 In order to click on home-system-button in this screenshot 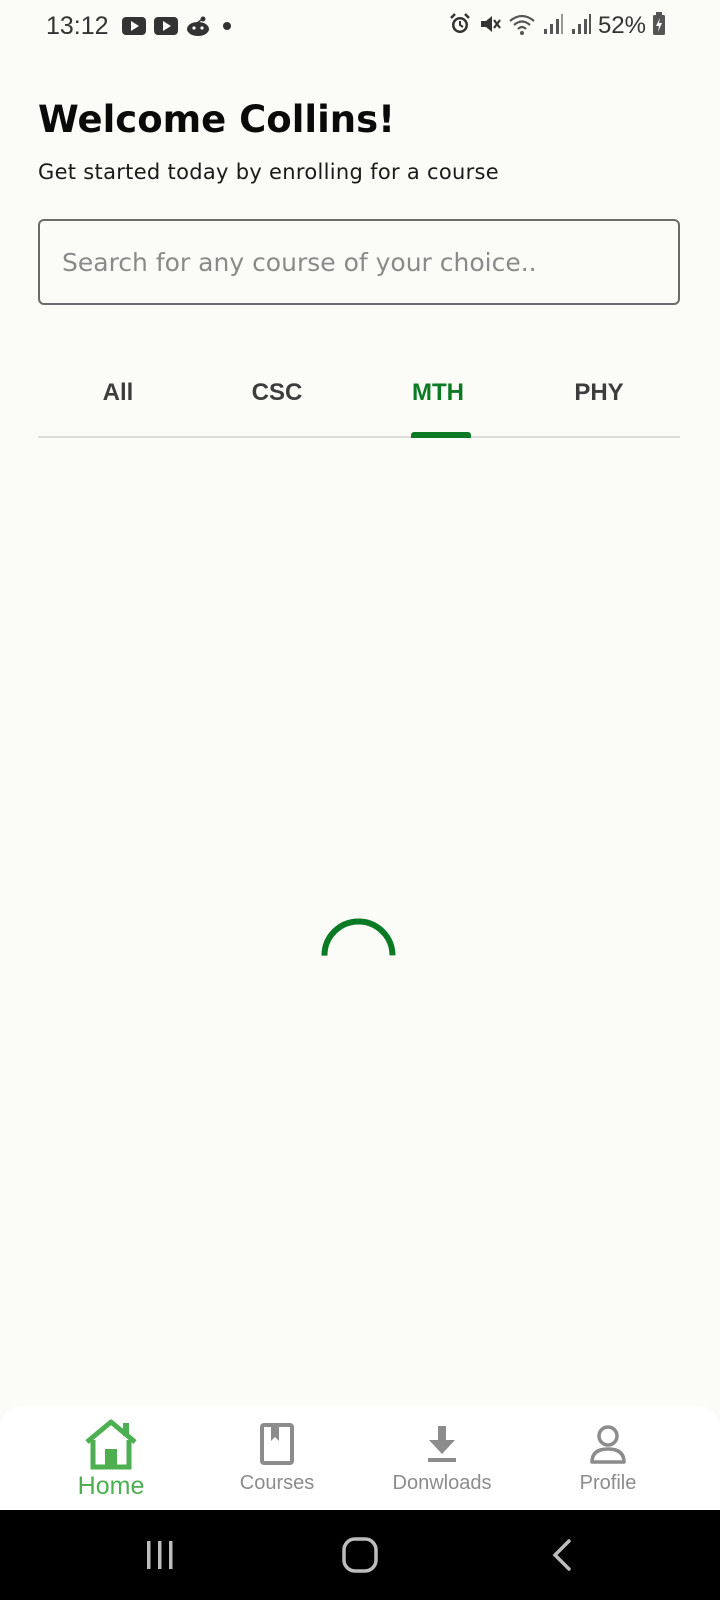, I will do `click(360, 1555)`.